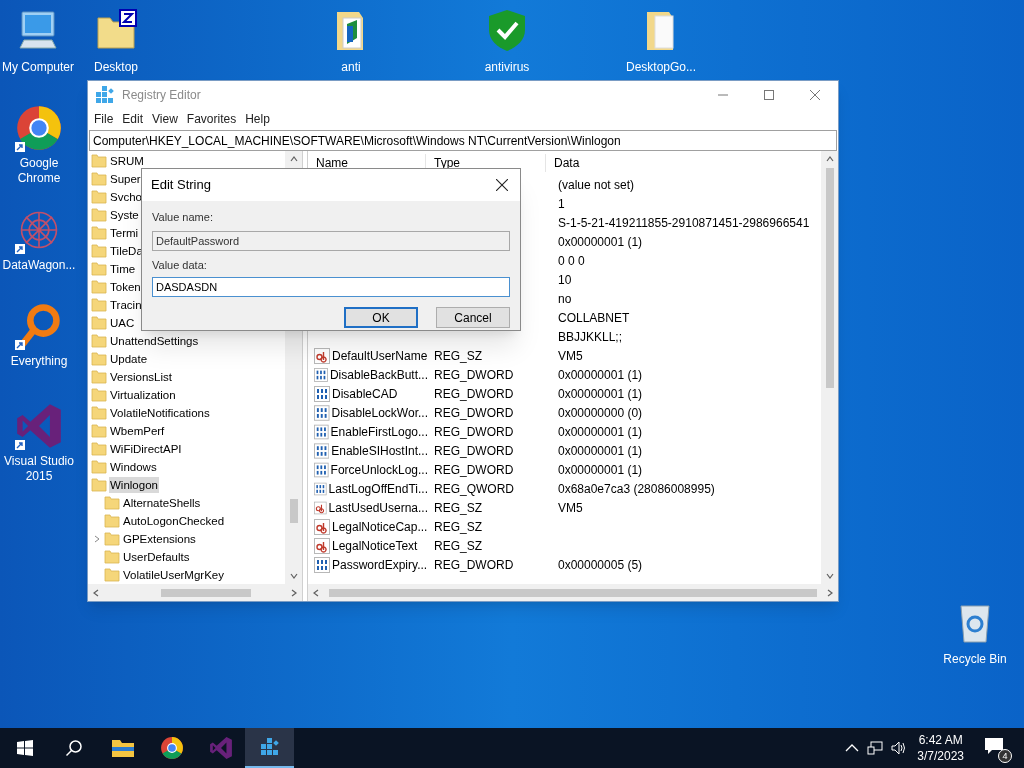  What do you see at coordinates (1005, 756) in the screenshot?
I see `notification-count: 4` at bounding box center [1005, 756].